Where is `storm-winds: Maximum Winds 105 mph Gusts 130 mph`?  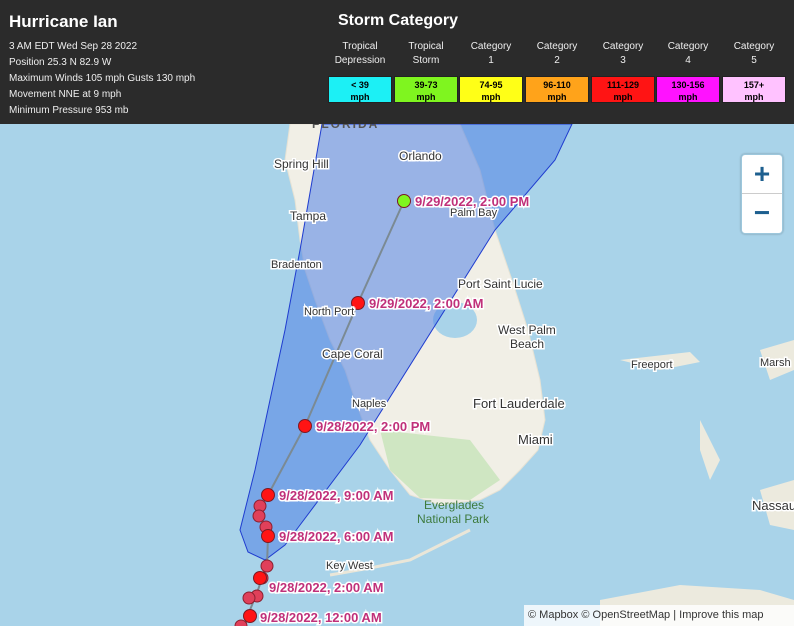
storm-winds: Maximum Winds 105 mph Gusts 130 mph is located at coordinates (102, 78).